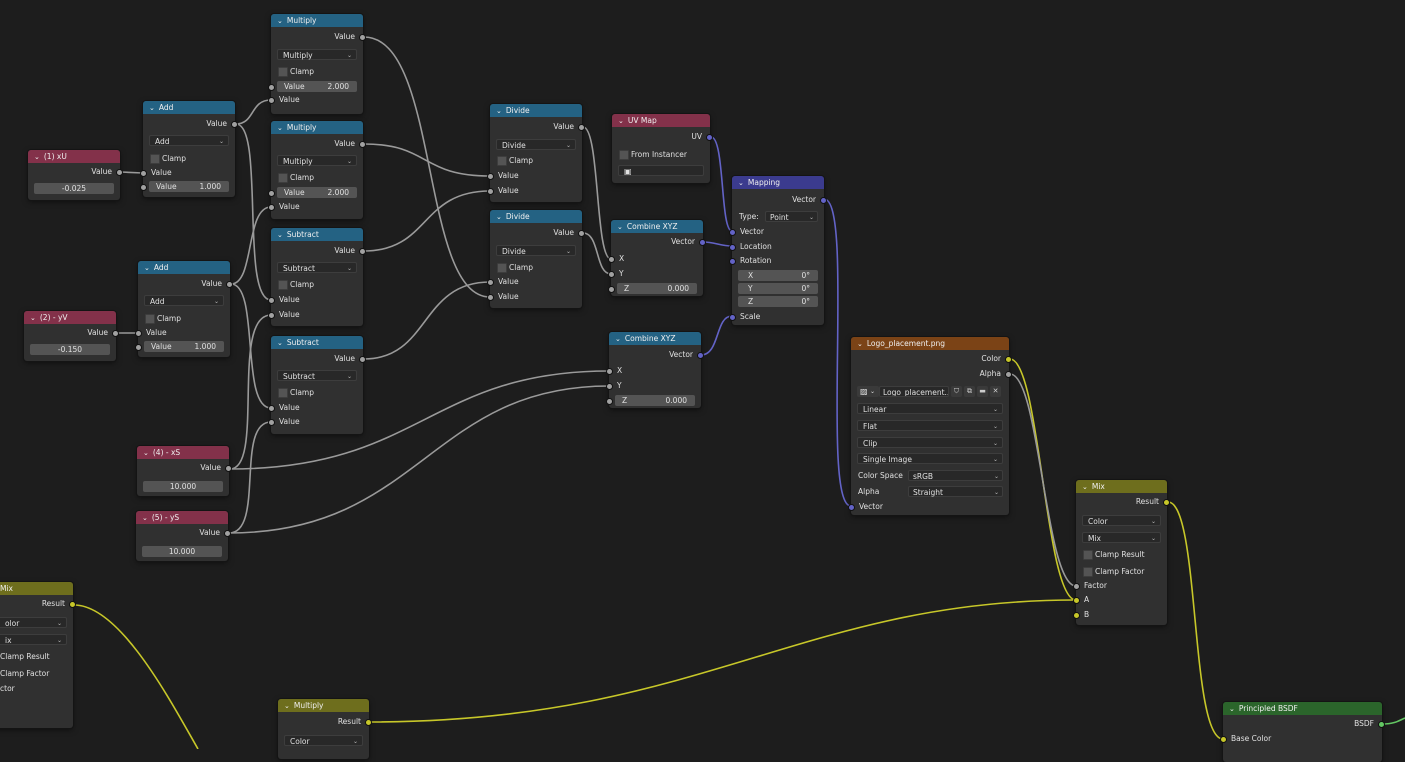 Image resolution: width=1405 pixels, height=762 pixels. What do you see at coordinates (657, 258) in the screenshot?
I see `node-combine-xyz-1: ⌄ Combine XYZ Vector X Y Z 0.000` at bounding box center [657, 258].